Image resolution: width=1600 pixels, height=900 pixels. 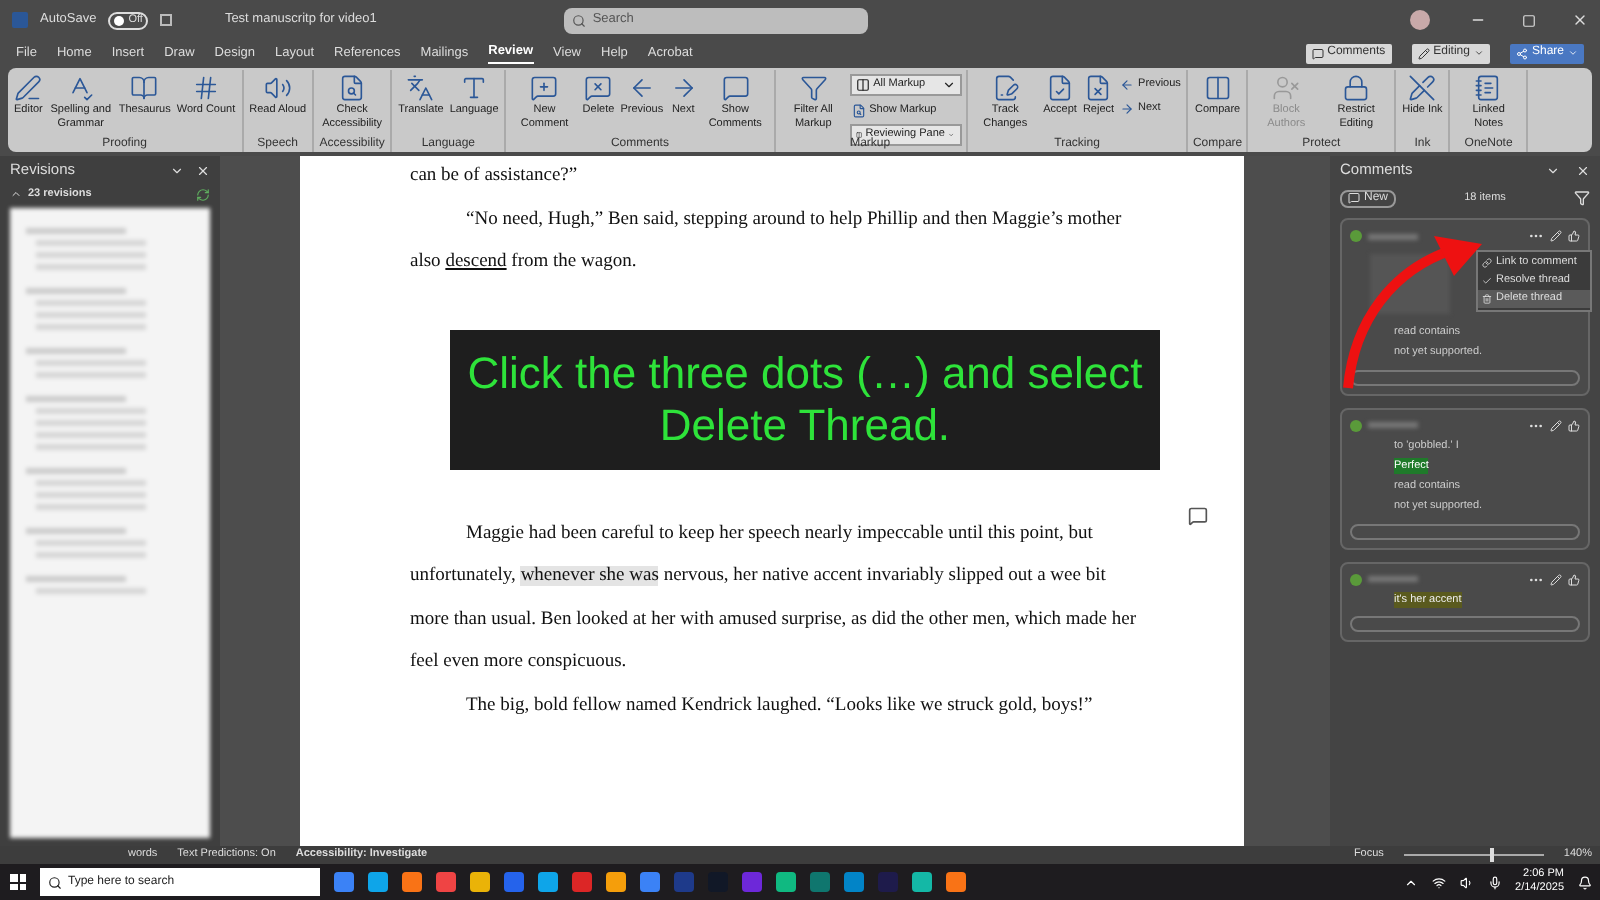 I want to click on paragraph: The big, bold fellow named Kendrick laughed. “Looks like we struck gold, boys!”, so click(x=779, y=706).